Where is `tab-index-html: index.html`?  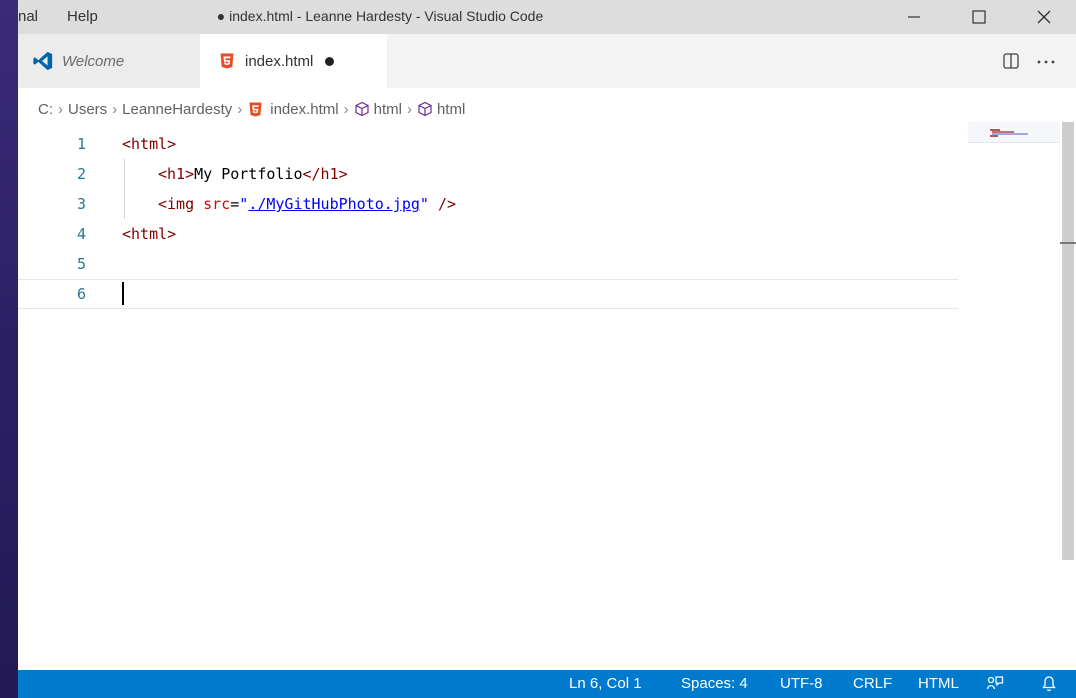
tab-index-html: index.html is located at coordinates (293, 61).